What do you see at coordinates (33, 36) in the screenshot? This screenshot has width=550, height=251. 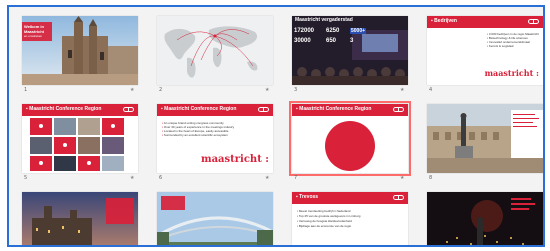 I see `slide-1-subtitle: en omstreken` at bounding box center [33, 36].